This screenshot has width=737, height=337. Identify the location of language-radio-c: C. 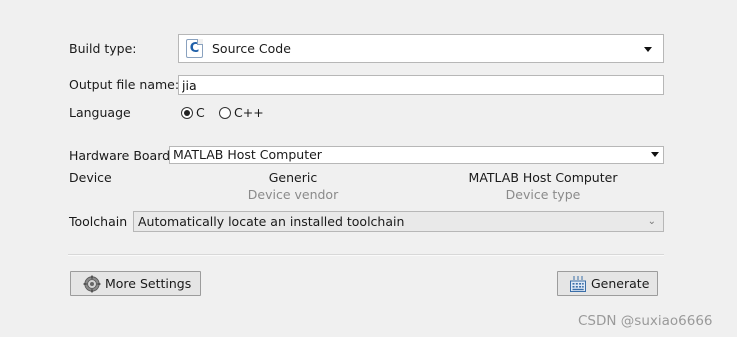
(193, 113).